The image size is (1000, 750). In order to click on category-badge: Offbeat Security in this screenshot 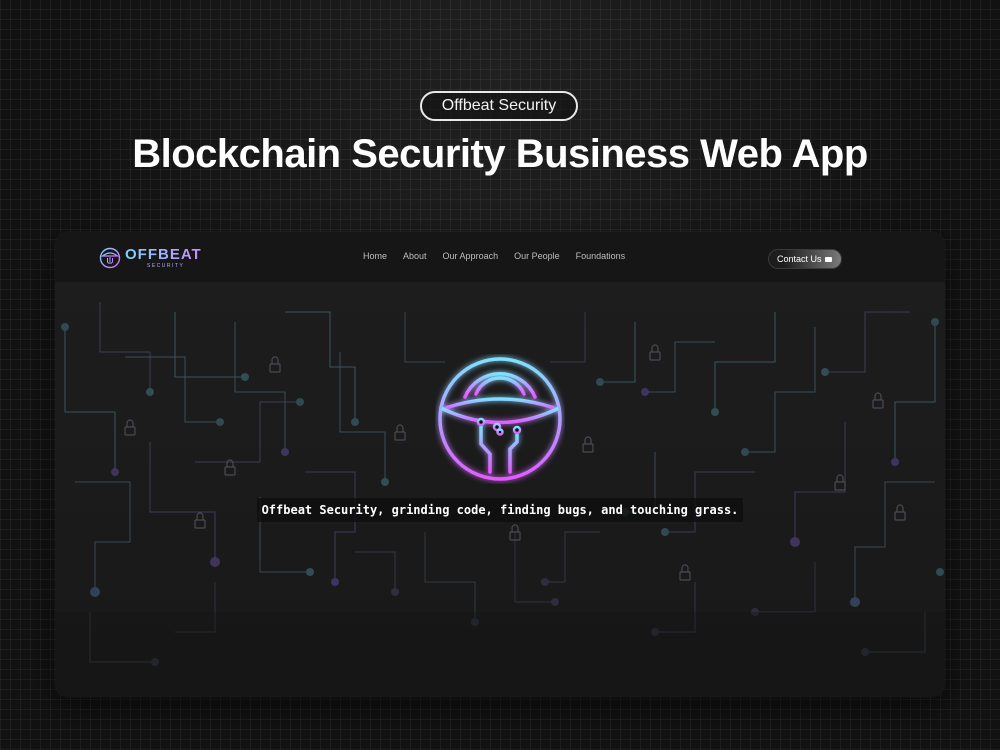, I will do `click(499, 106)`.